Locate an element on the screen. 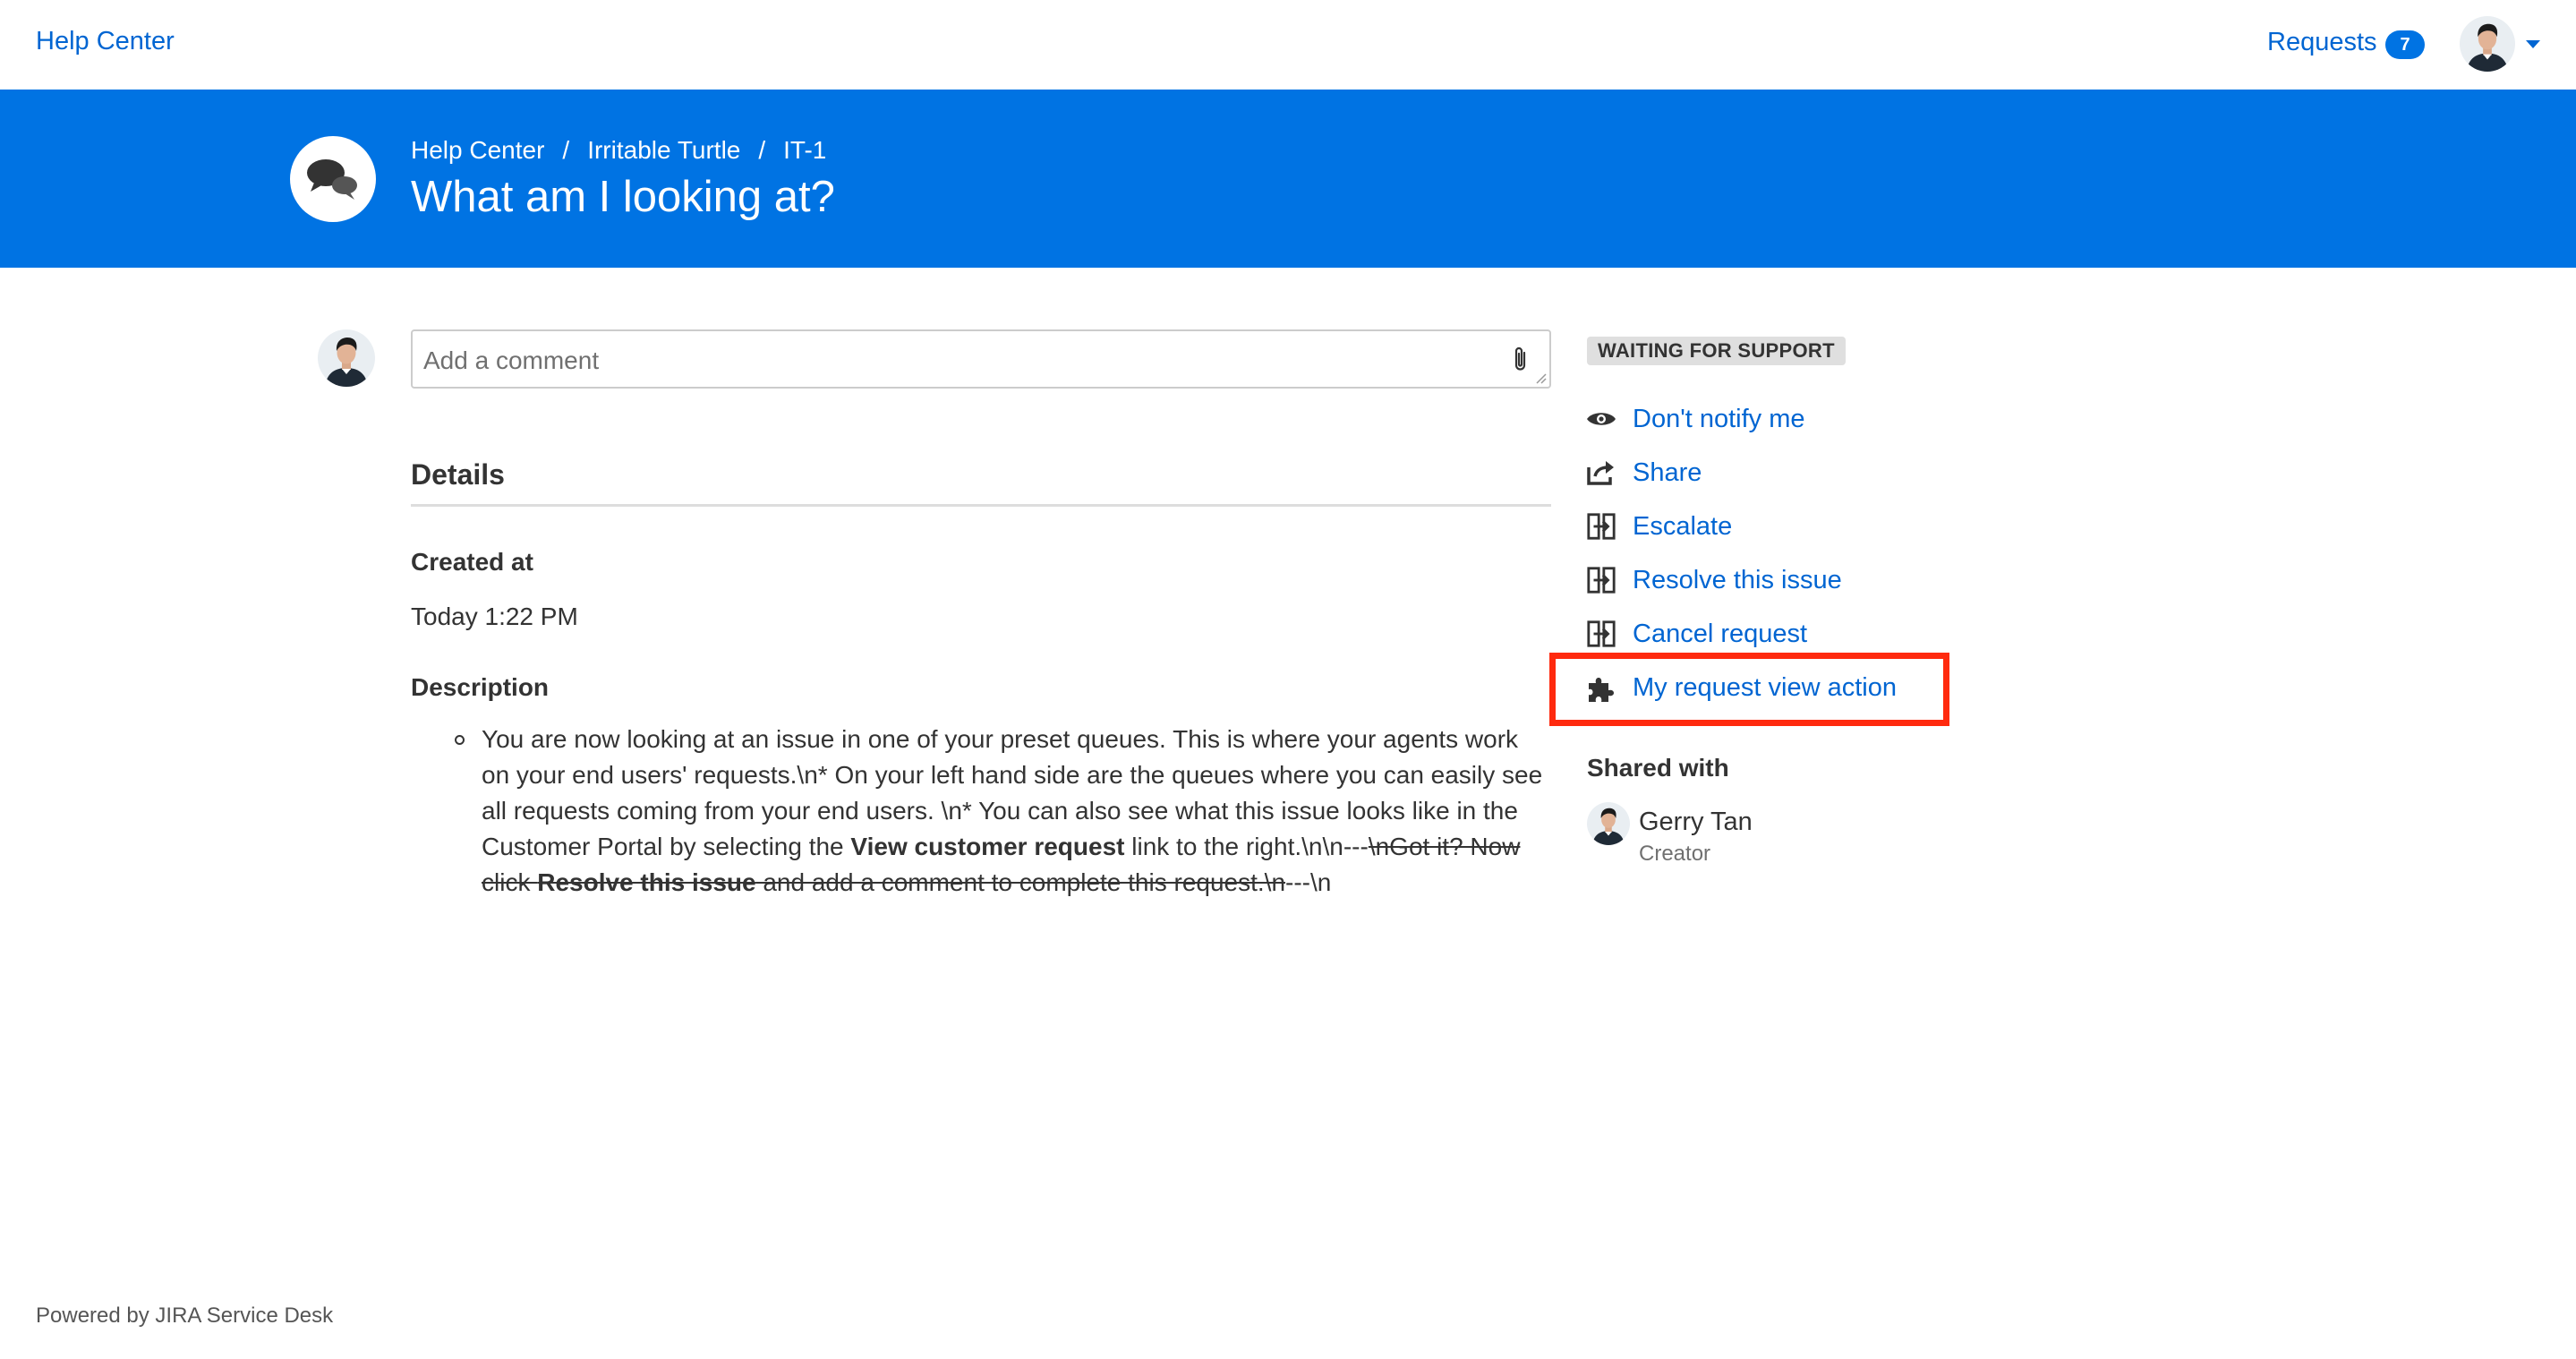 The height and width of the screenshot is (1359, 2576). requests-link: Requests is located at coordinates (2322, 42).